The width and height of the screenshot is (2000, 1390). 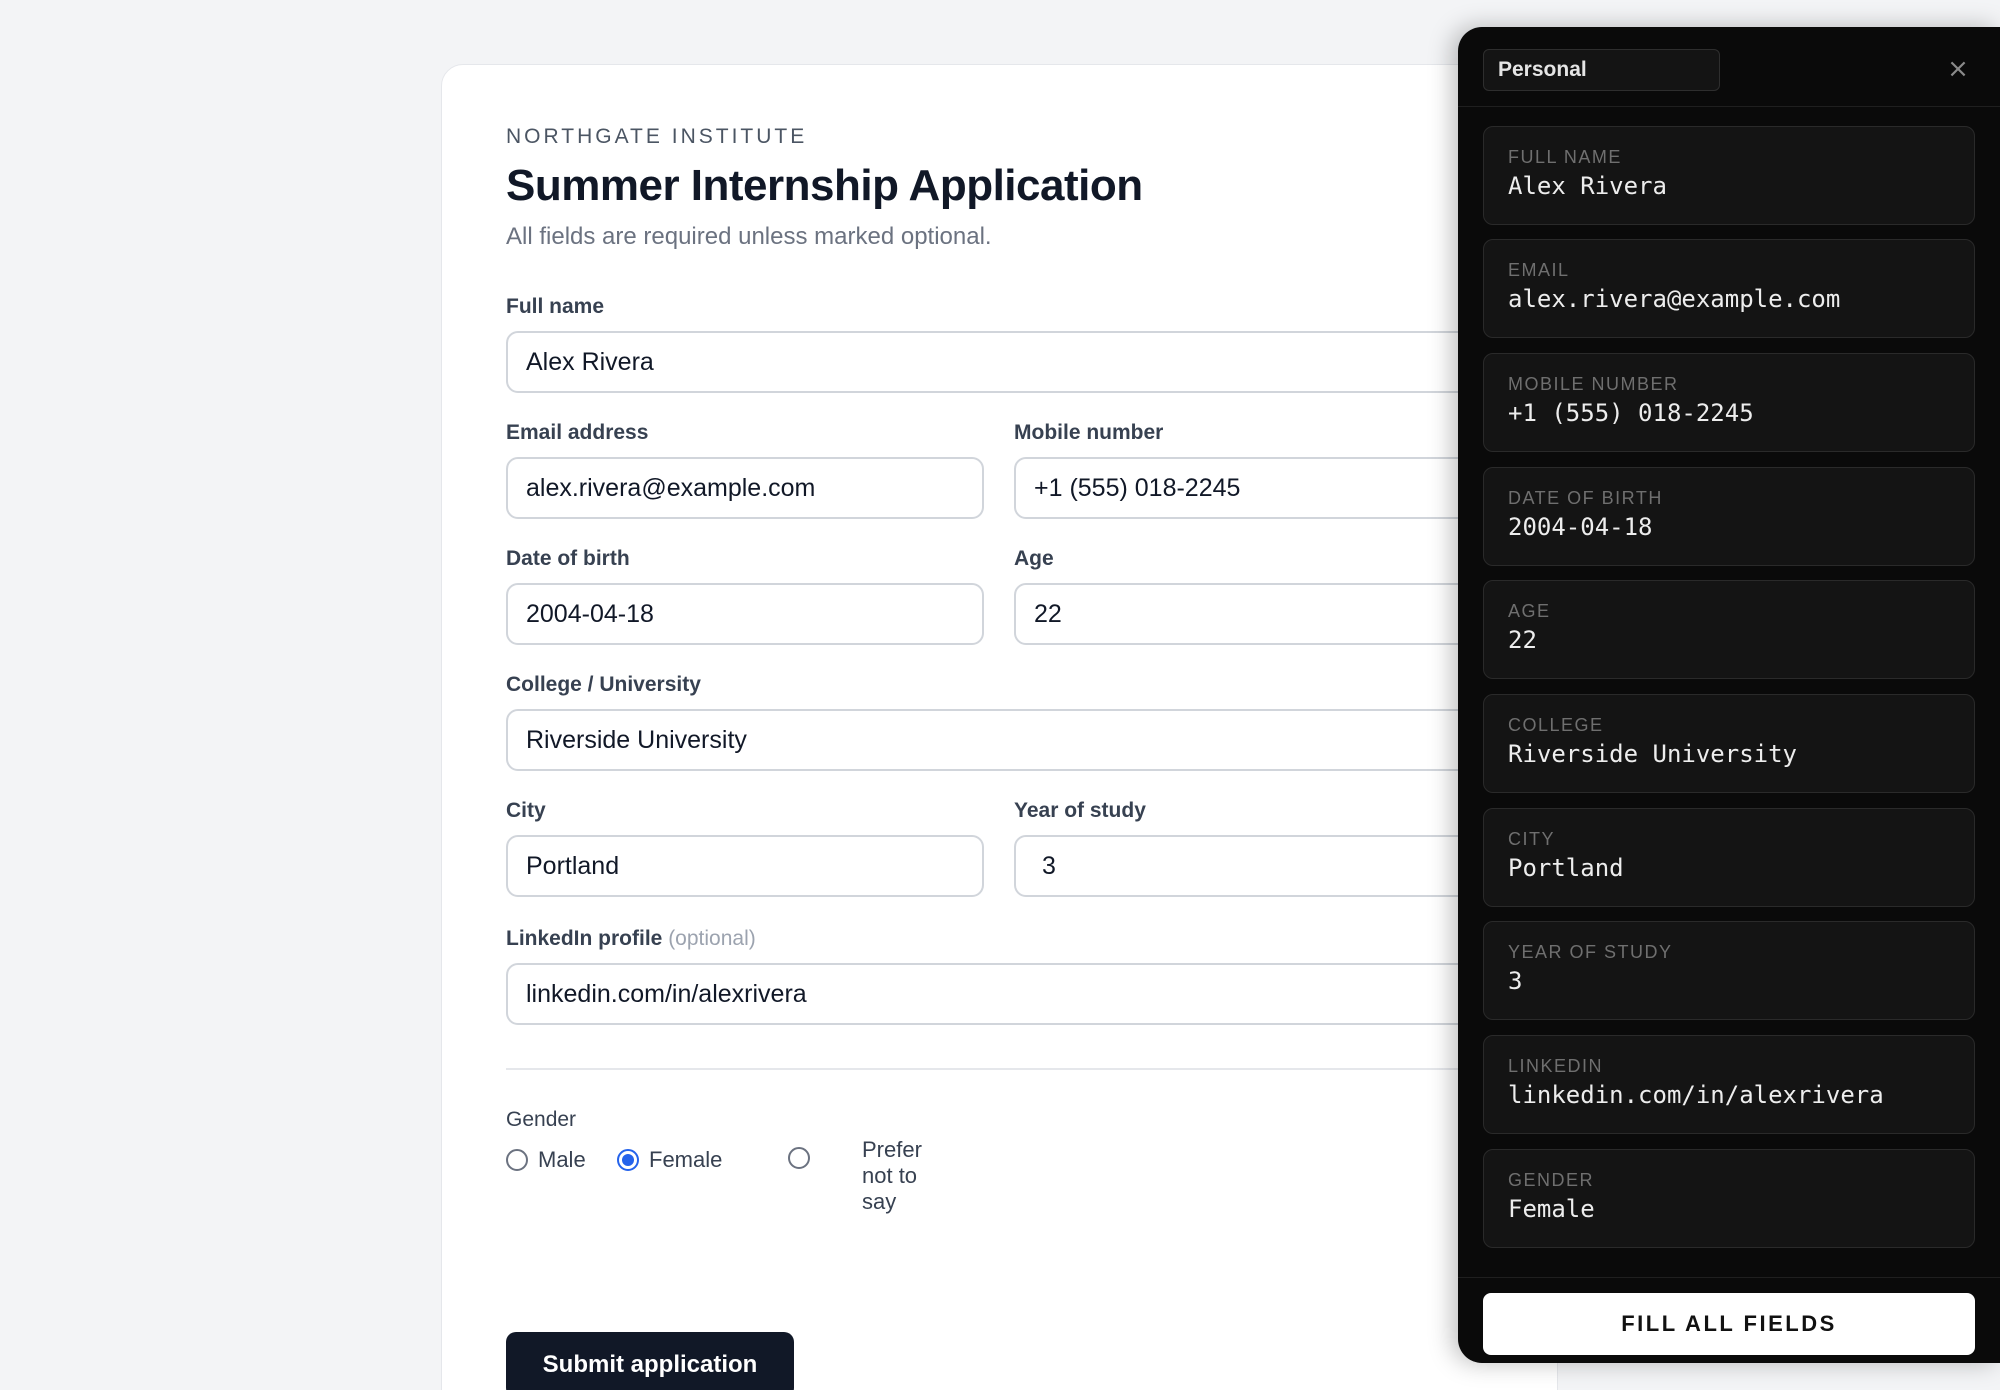 What do you see at coordinates (526, 810) in the screenshot?
I see `city-label: City` at bounding box center [526, 810].